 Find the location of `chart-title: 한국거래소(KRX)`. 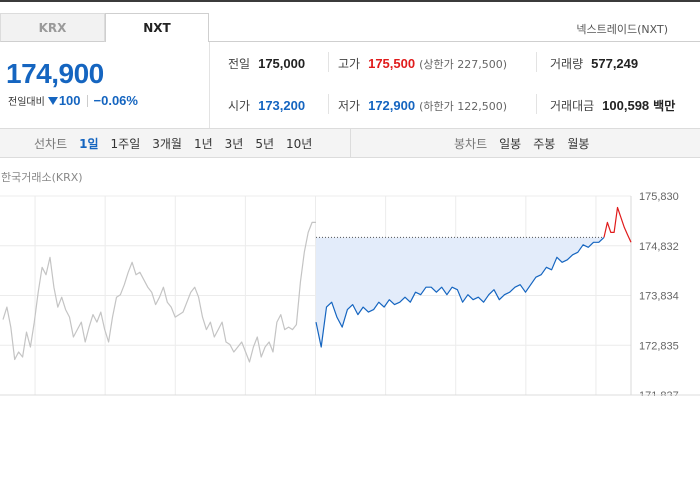

chart-title: 한국거래소(KRX) is located at coordinates (42, 177).